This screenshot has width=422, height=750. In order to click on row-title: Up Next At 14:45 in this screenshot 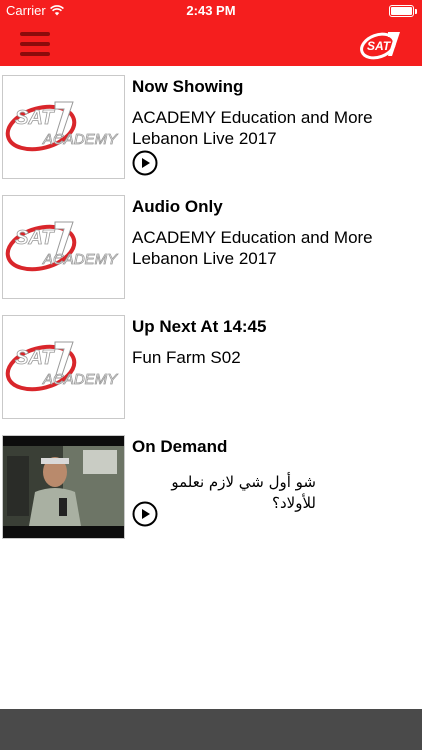, I will do `click(199, 326)`.